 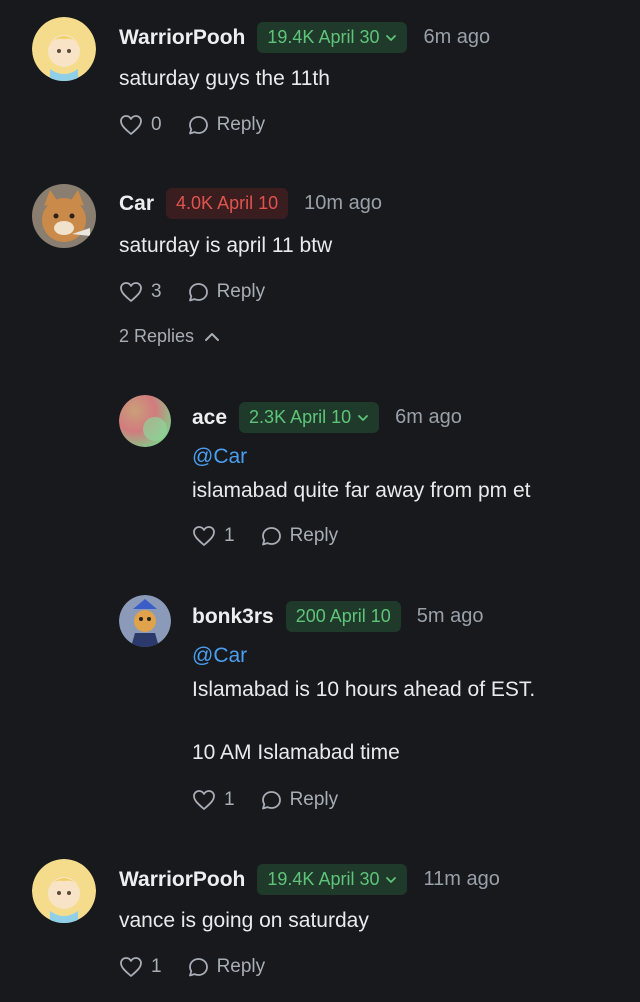 I want to click on username: bonk3rs, so click(x=233, y=617).